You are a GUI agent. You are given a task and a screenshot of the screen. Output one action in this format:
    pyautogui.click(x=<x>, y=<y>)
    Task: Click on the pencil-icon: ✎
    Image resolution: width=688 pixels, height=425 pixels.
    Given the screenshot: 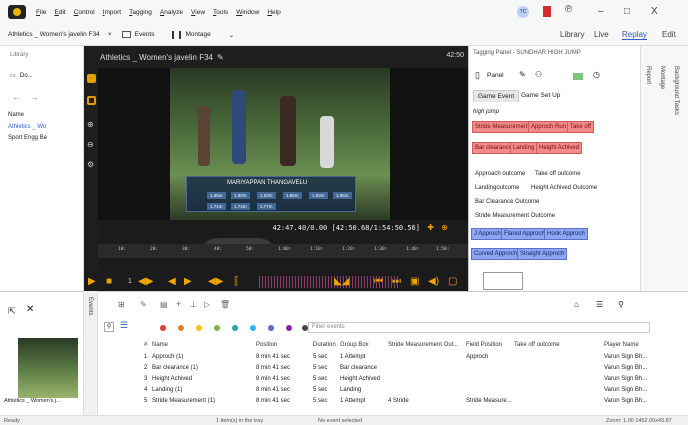 What is the action you would take?
    pyautogui.click(x=522, y=74)
    